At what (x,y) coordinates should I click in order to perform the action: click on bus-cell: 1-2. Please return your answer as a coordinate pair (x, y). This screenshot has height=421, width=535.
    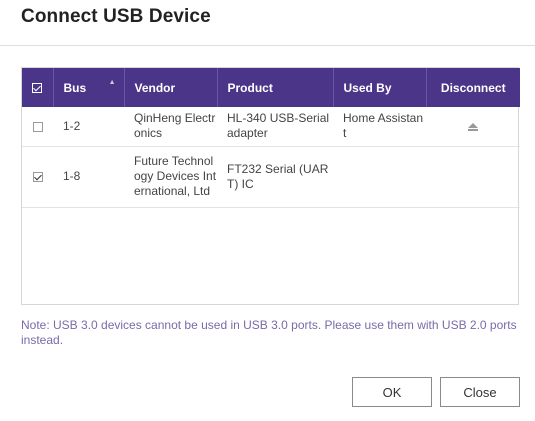
    Looking at the image, I should click on (88, 127).